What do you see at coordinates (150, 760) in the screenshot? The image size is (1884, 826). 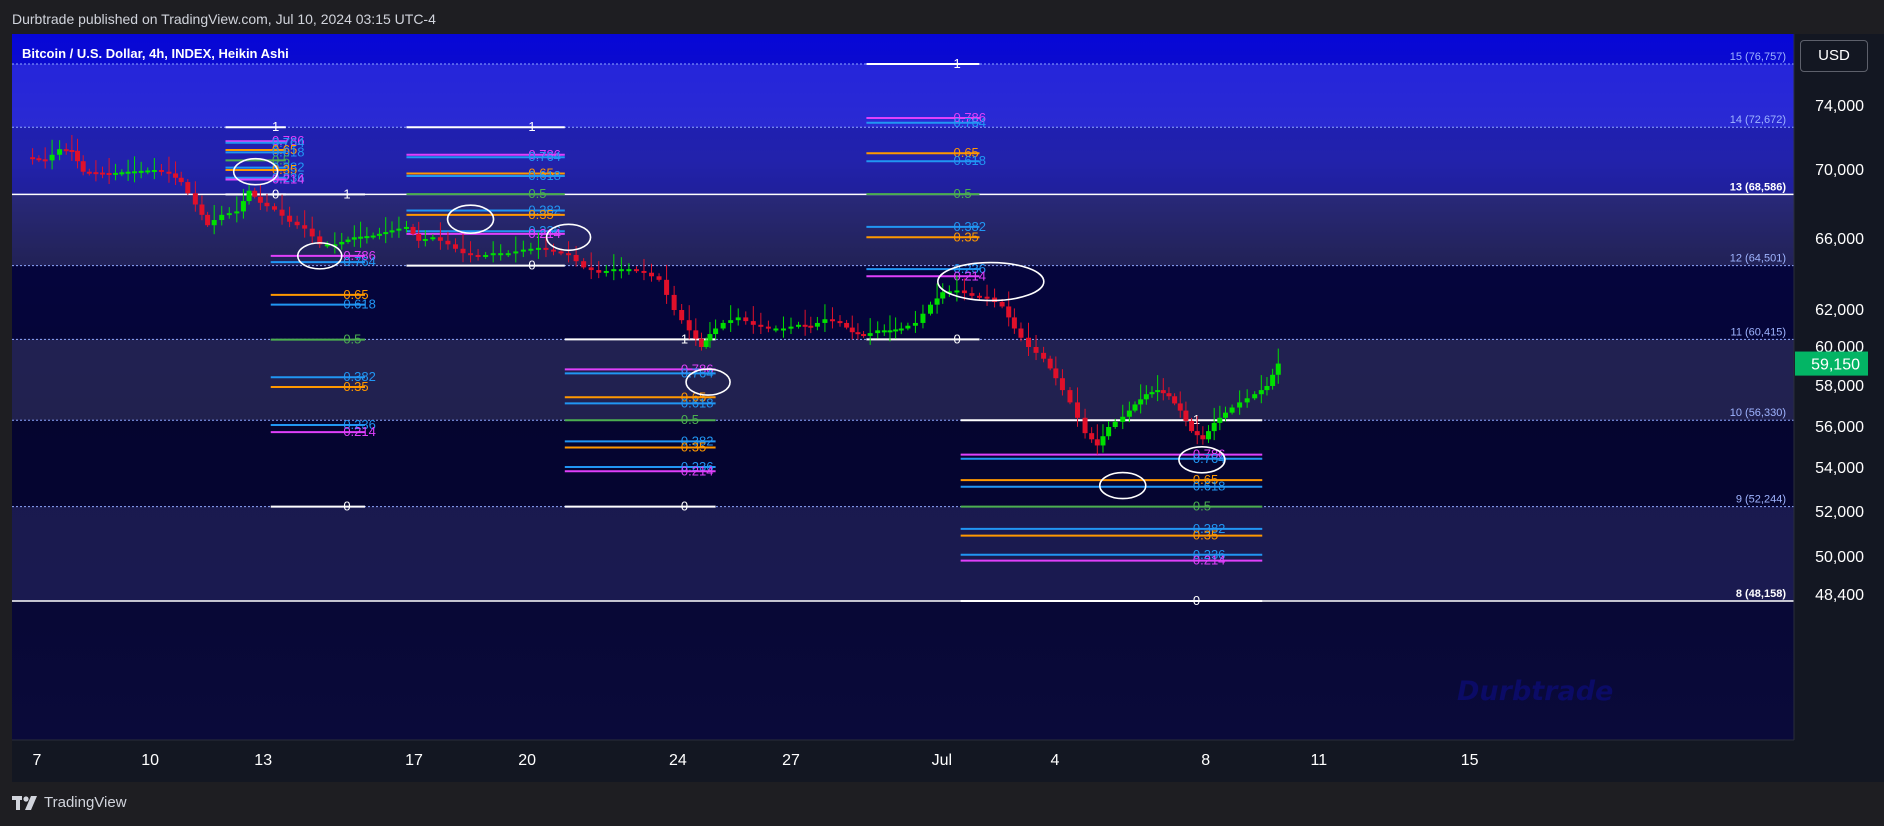 I see `x-tick-label: 10` at bounding box center [150, 760].